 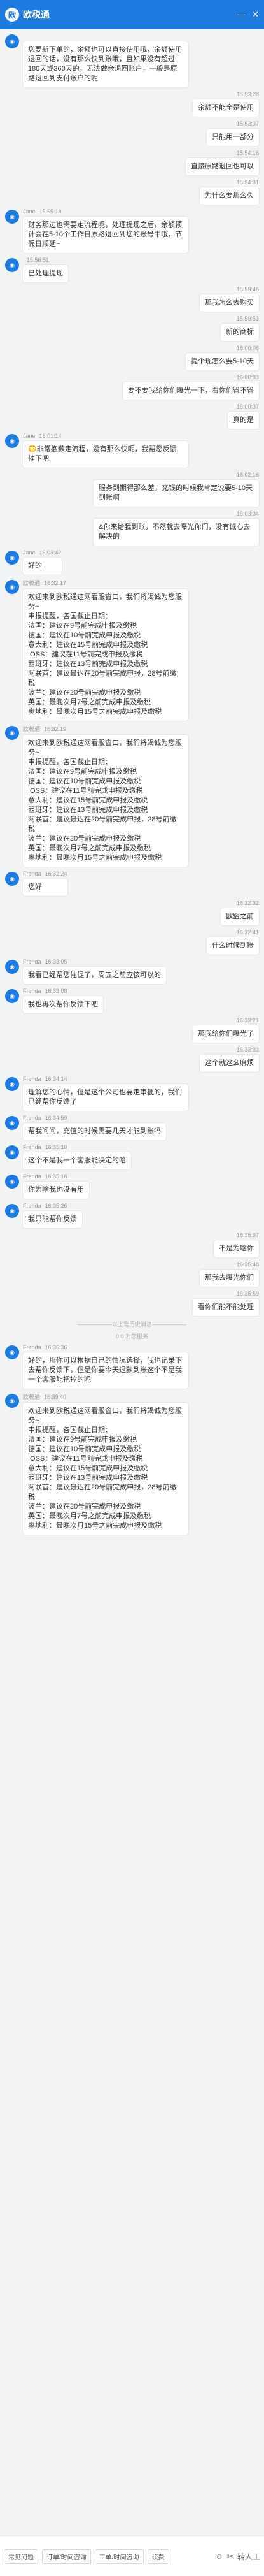 What do you see at coordinates (247, 475) in the screenshot?
I see `message-time: 16:02:16` at bounding box center [247, 475].